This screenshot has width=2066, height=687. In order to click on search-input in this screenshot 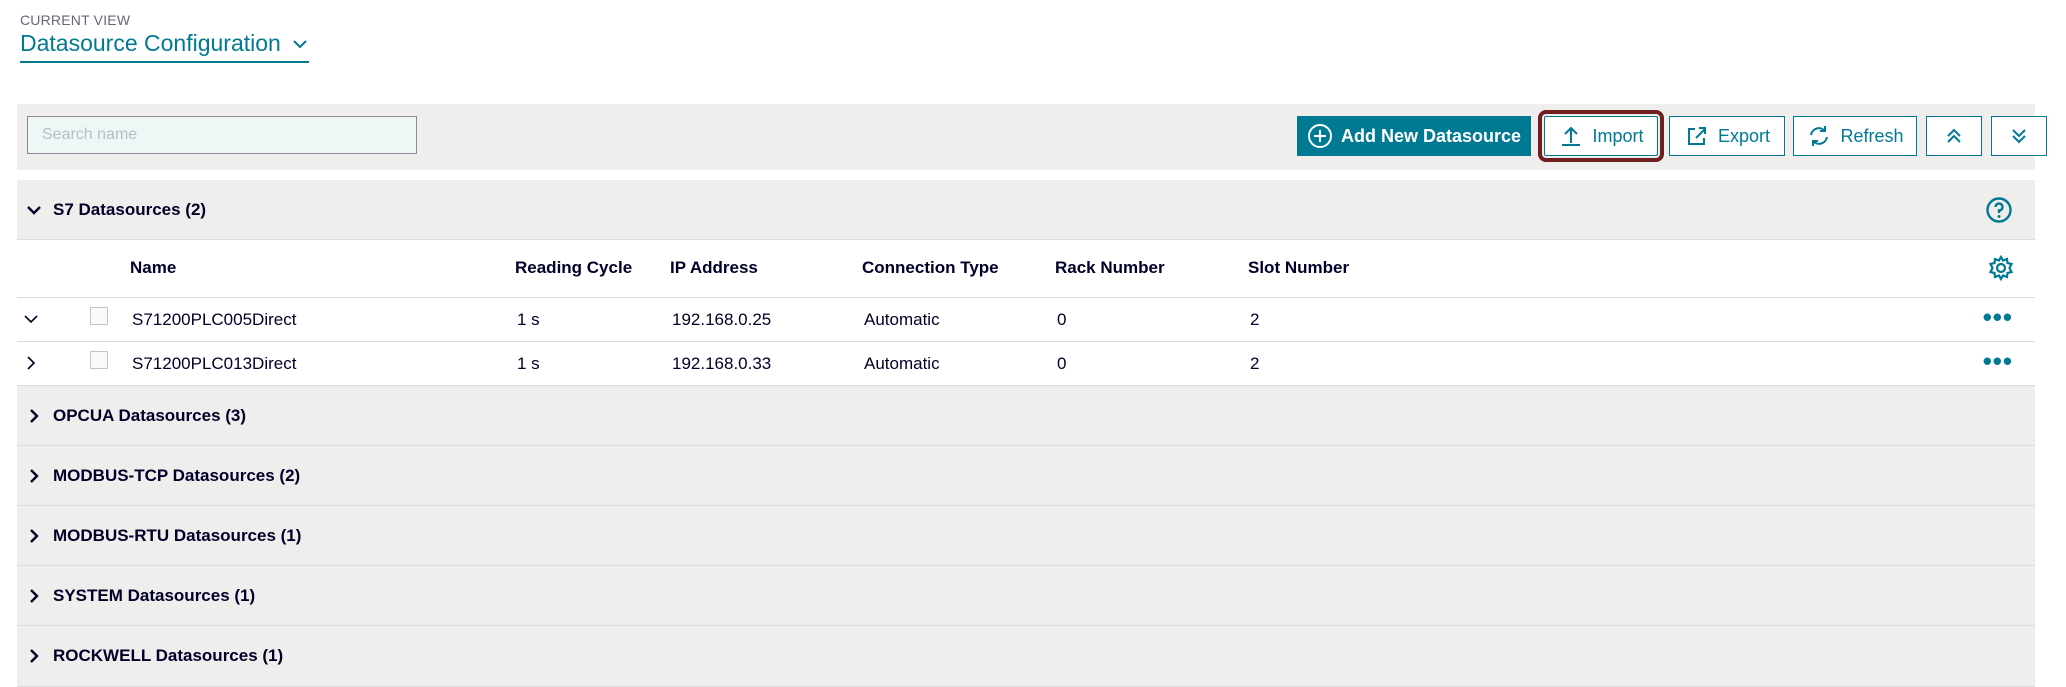, I will do `click(222, 135)`.